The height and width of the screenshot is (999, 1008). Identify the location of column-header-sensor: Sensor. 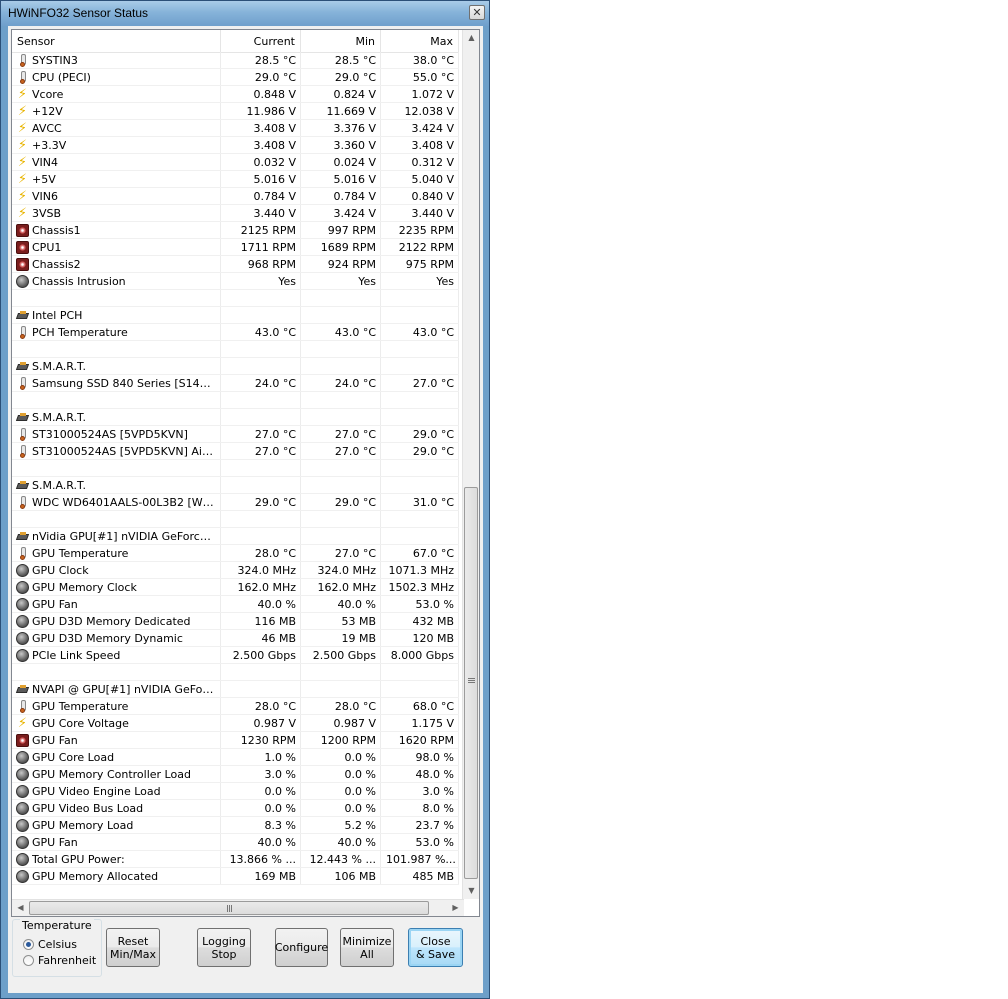
(116, 41).